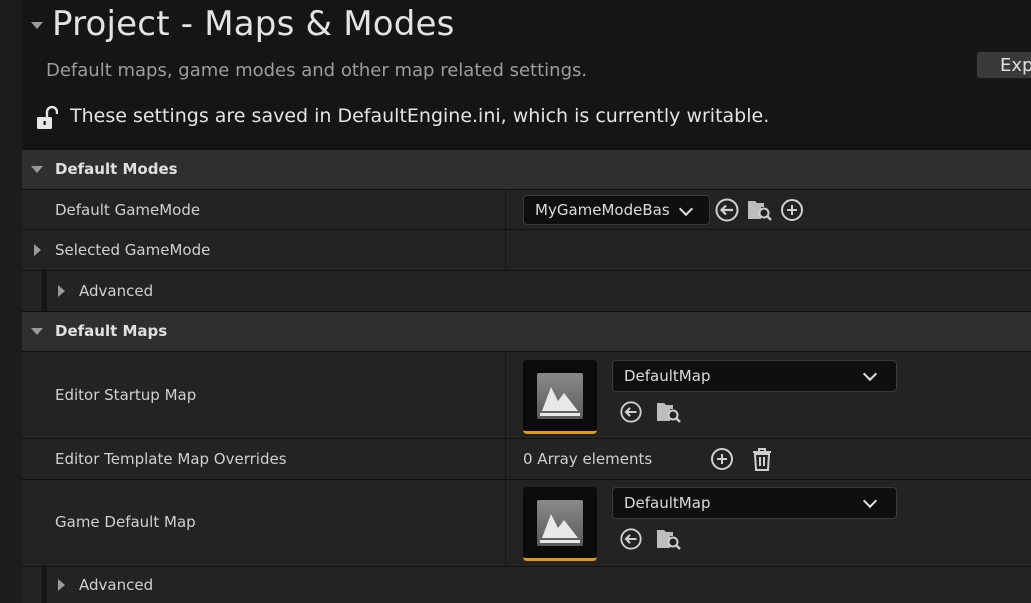  Describe the element at coordinates (526, 170) in the screenshot. I see `category-default-modes: Default Modes` at that location.